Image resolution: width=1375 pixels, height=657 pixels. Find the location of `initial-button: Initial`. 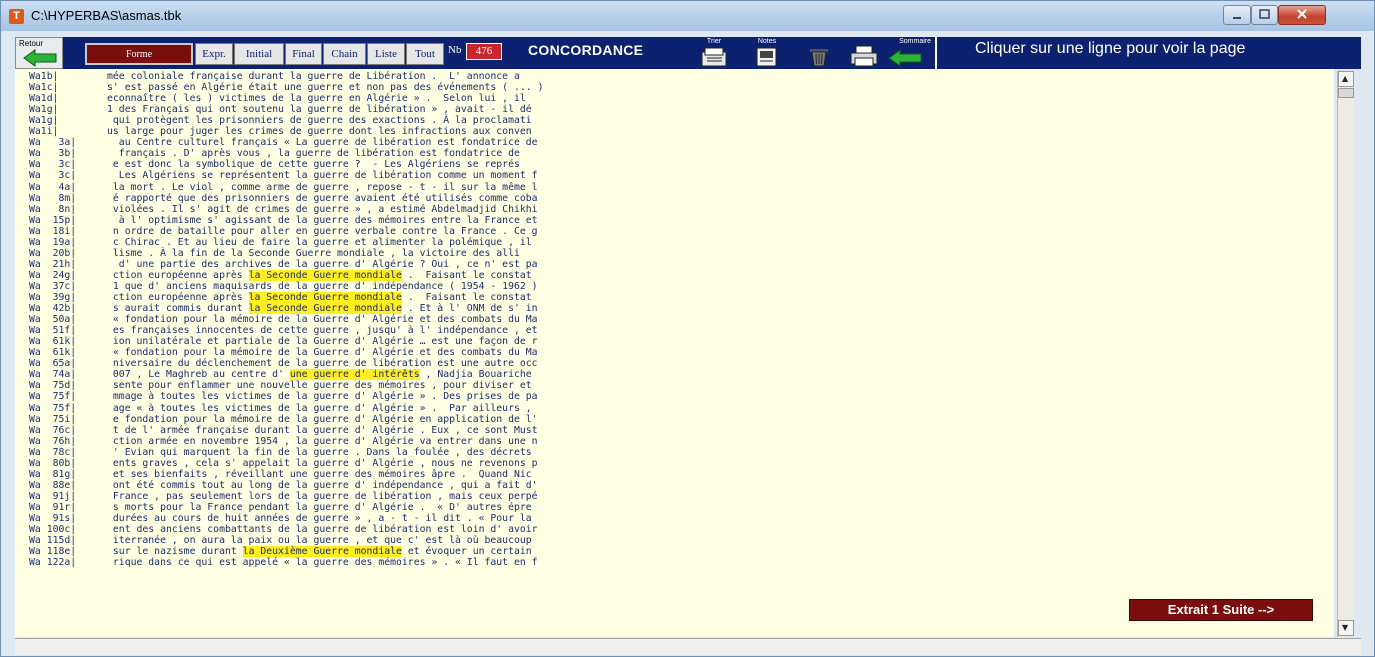

initial-button: Initial is located at coordinates (259, 54).